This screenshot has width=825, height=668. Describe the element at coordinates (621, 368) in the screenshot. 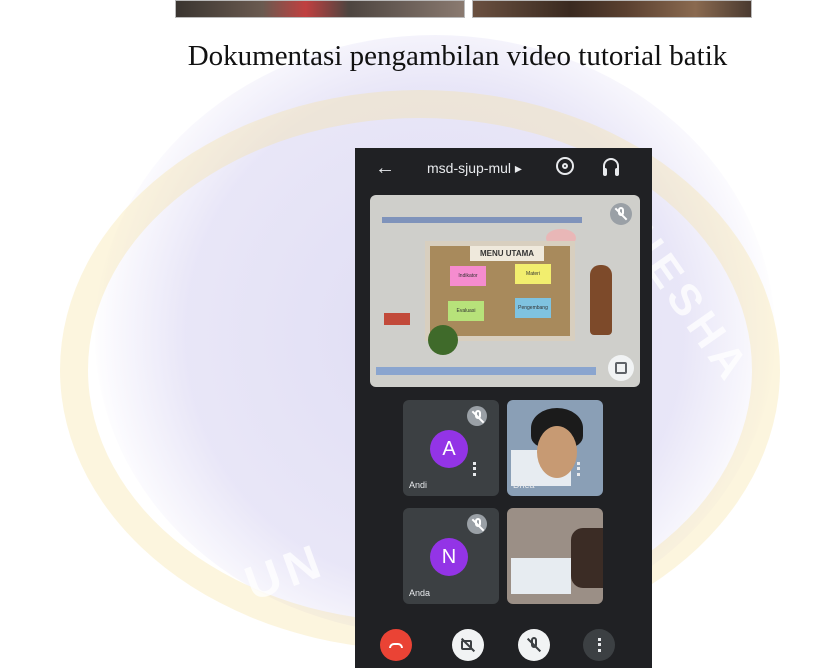

I see `fullscreen-button` at that location.